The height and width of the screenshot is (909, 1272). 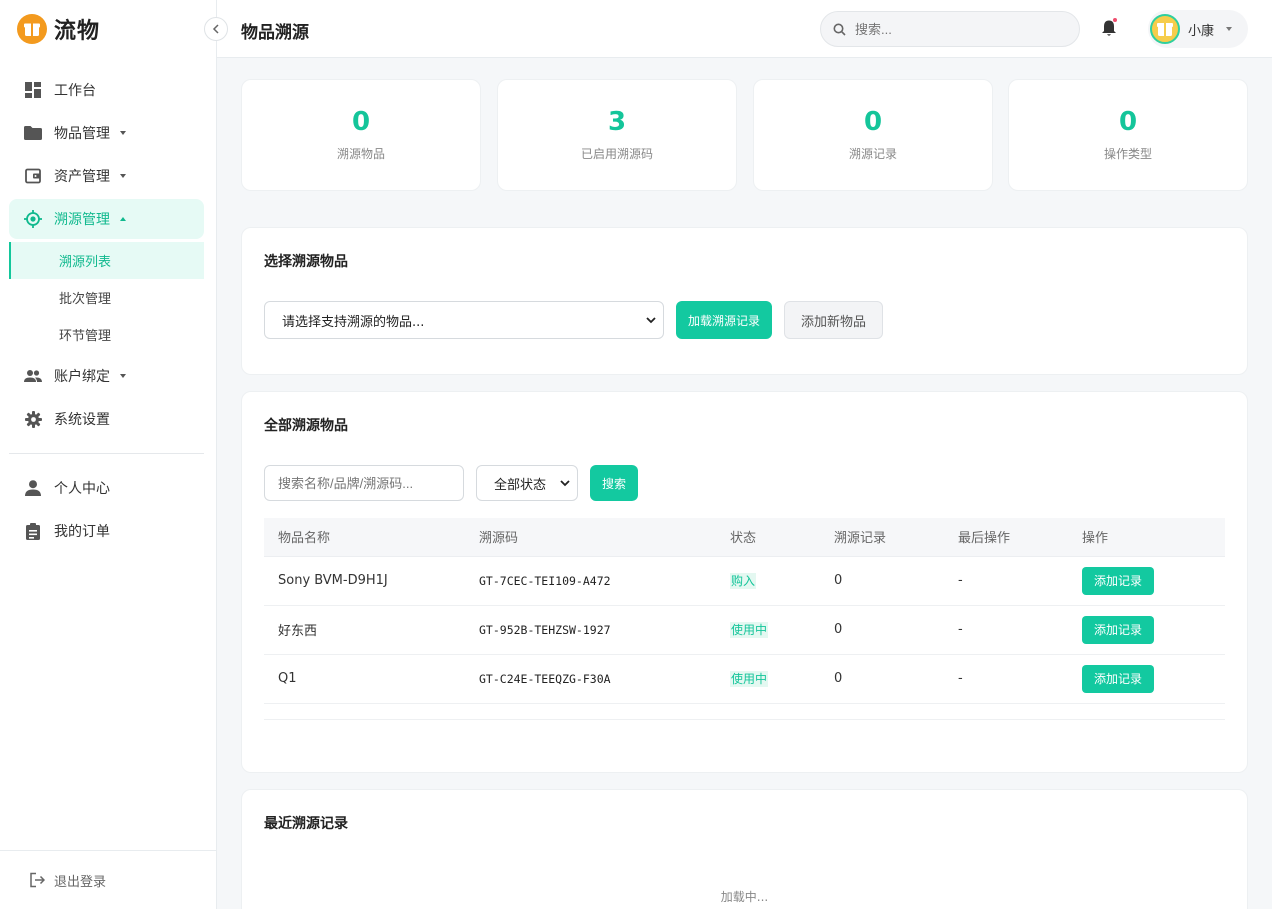 I want to click on item-name: 好东西, so click(x=364, y=630).